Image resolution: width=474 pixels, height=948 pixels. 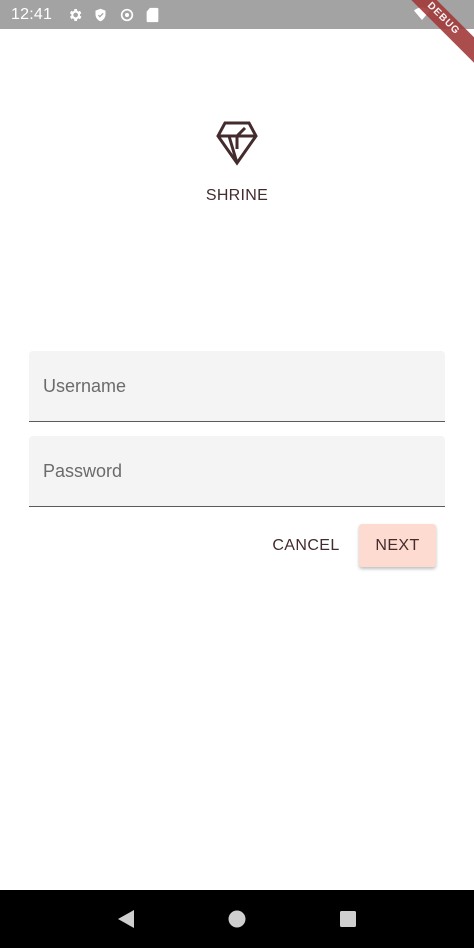 I want to click on home-icon, so click(x=237, y=919).